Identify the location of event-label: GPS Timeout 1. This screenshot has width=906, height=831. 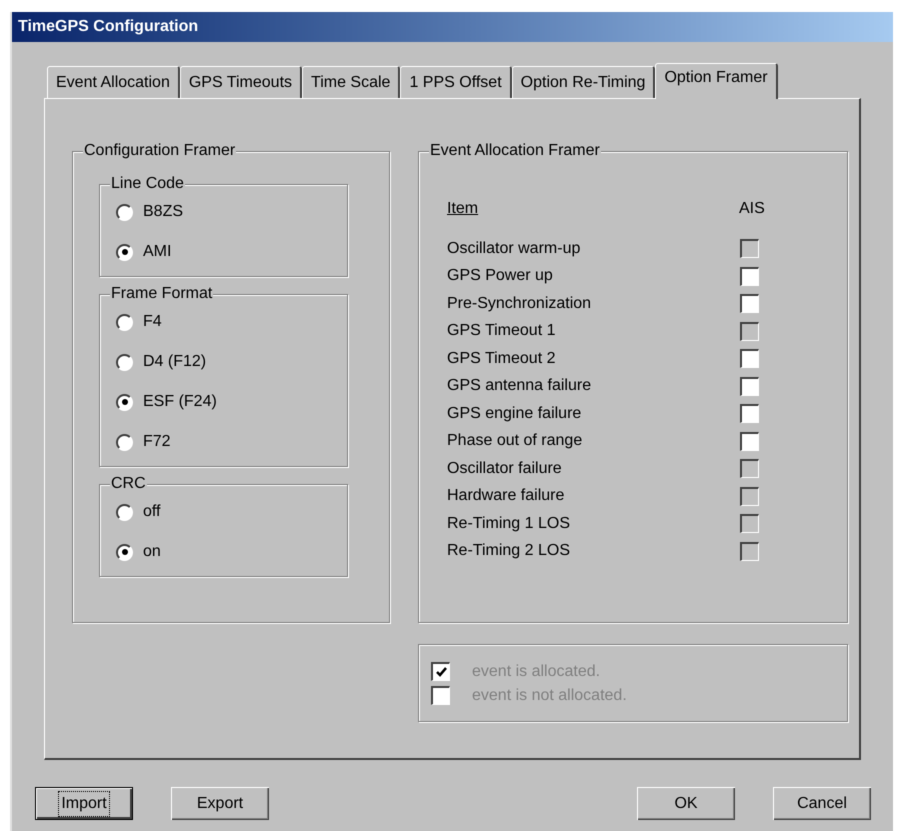
(501, 331).